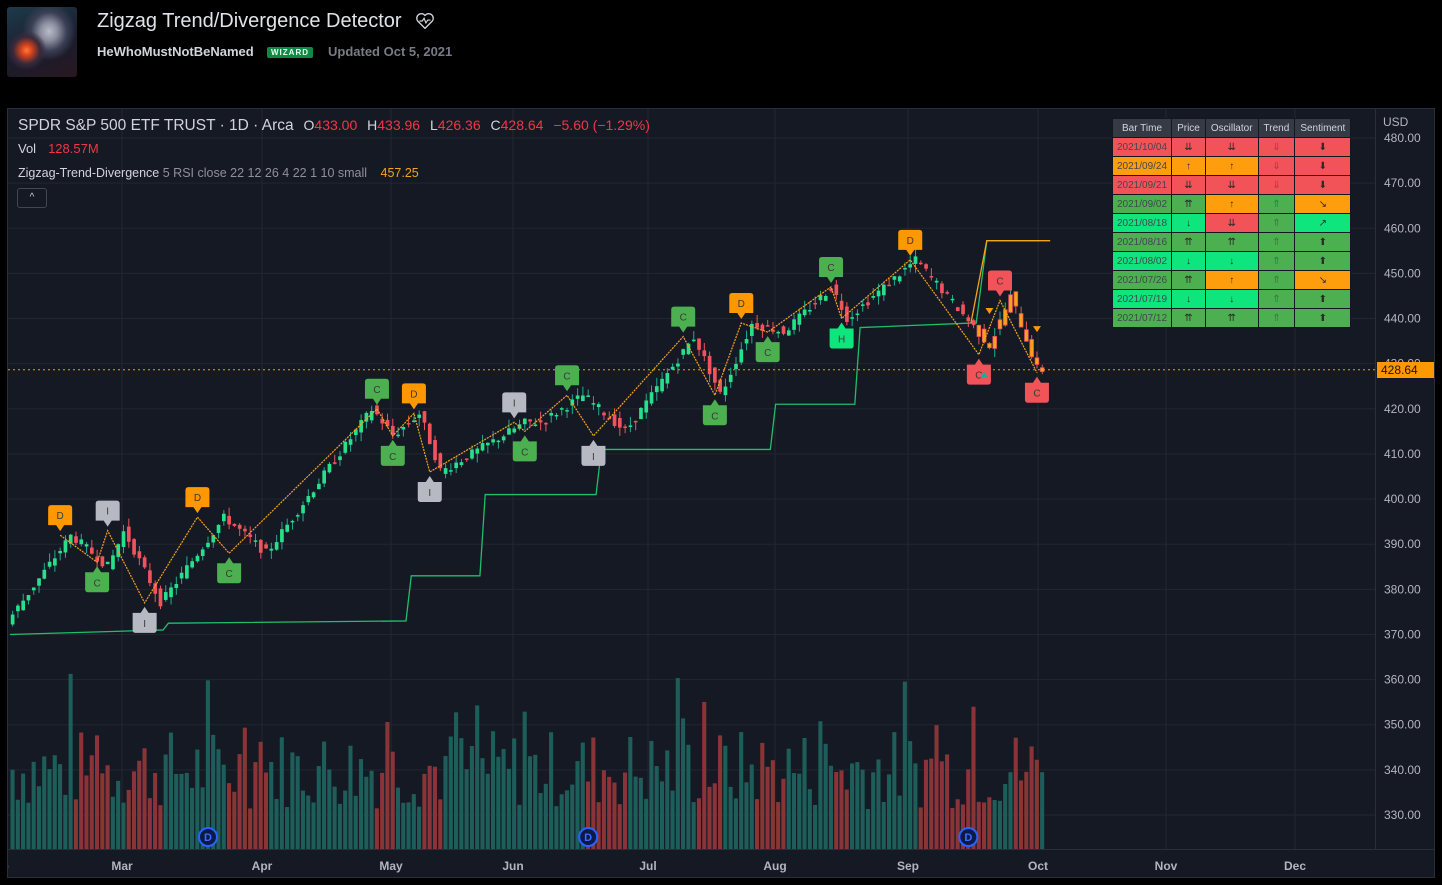  What do you see at coordinates (459, 125) in the screenshot?
I see `low-value: 426.36` at bounding box center [459, 125].